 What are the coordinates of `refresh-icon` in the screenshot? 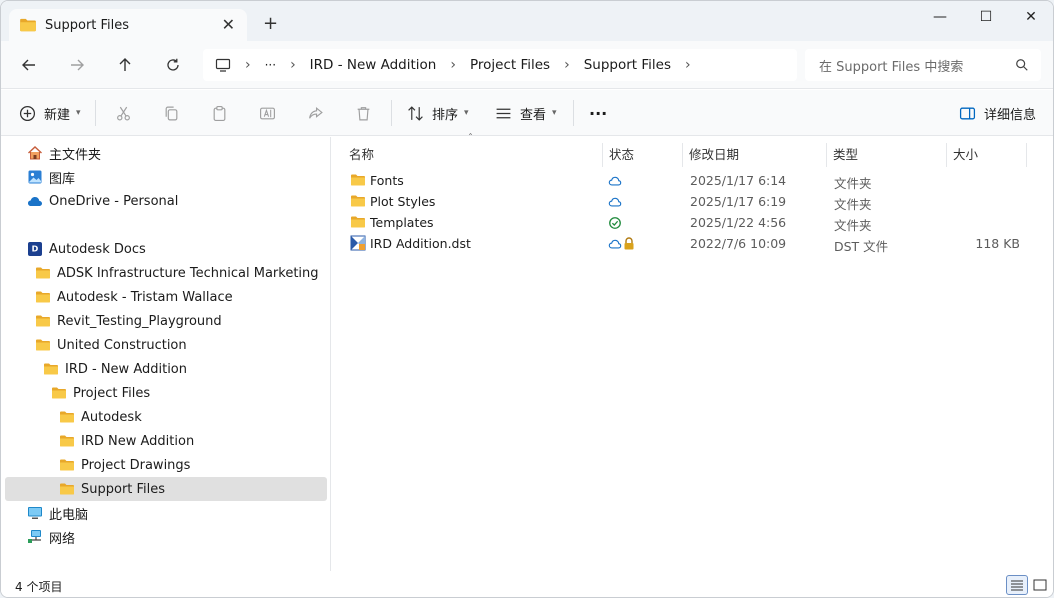 It's located at (173, 64).